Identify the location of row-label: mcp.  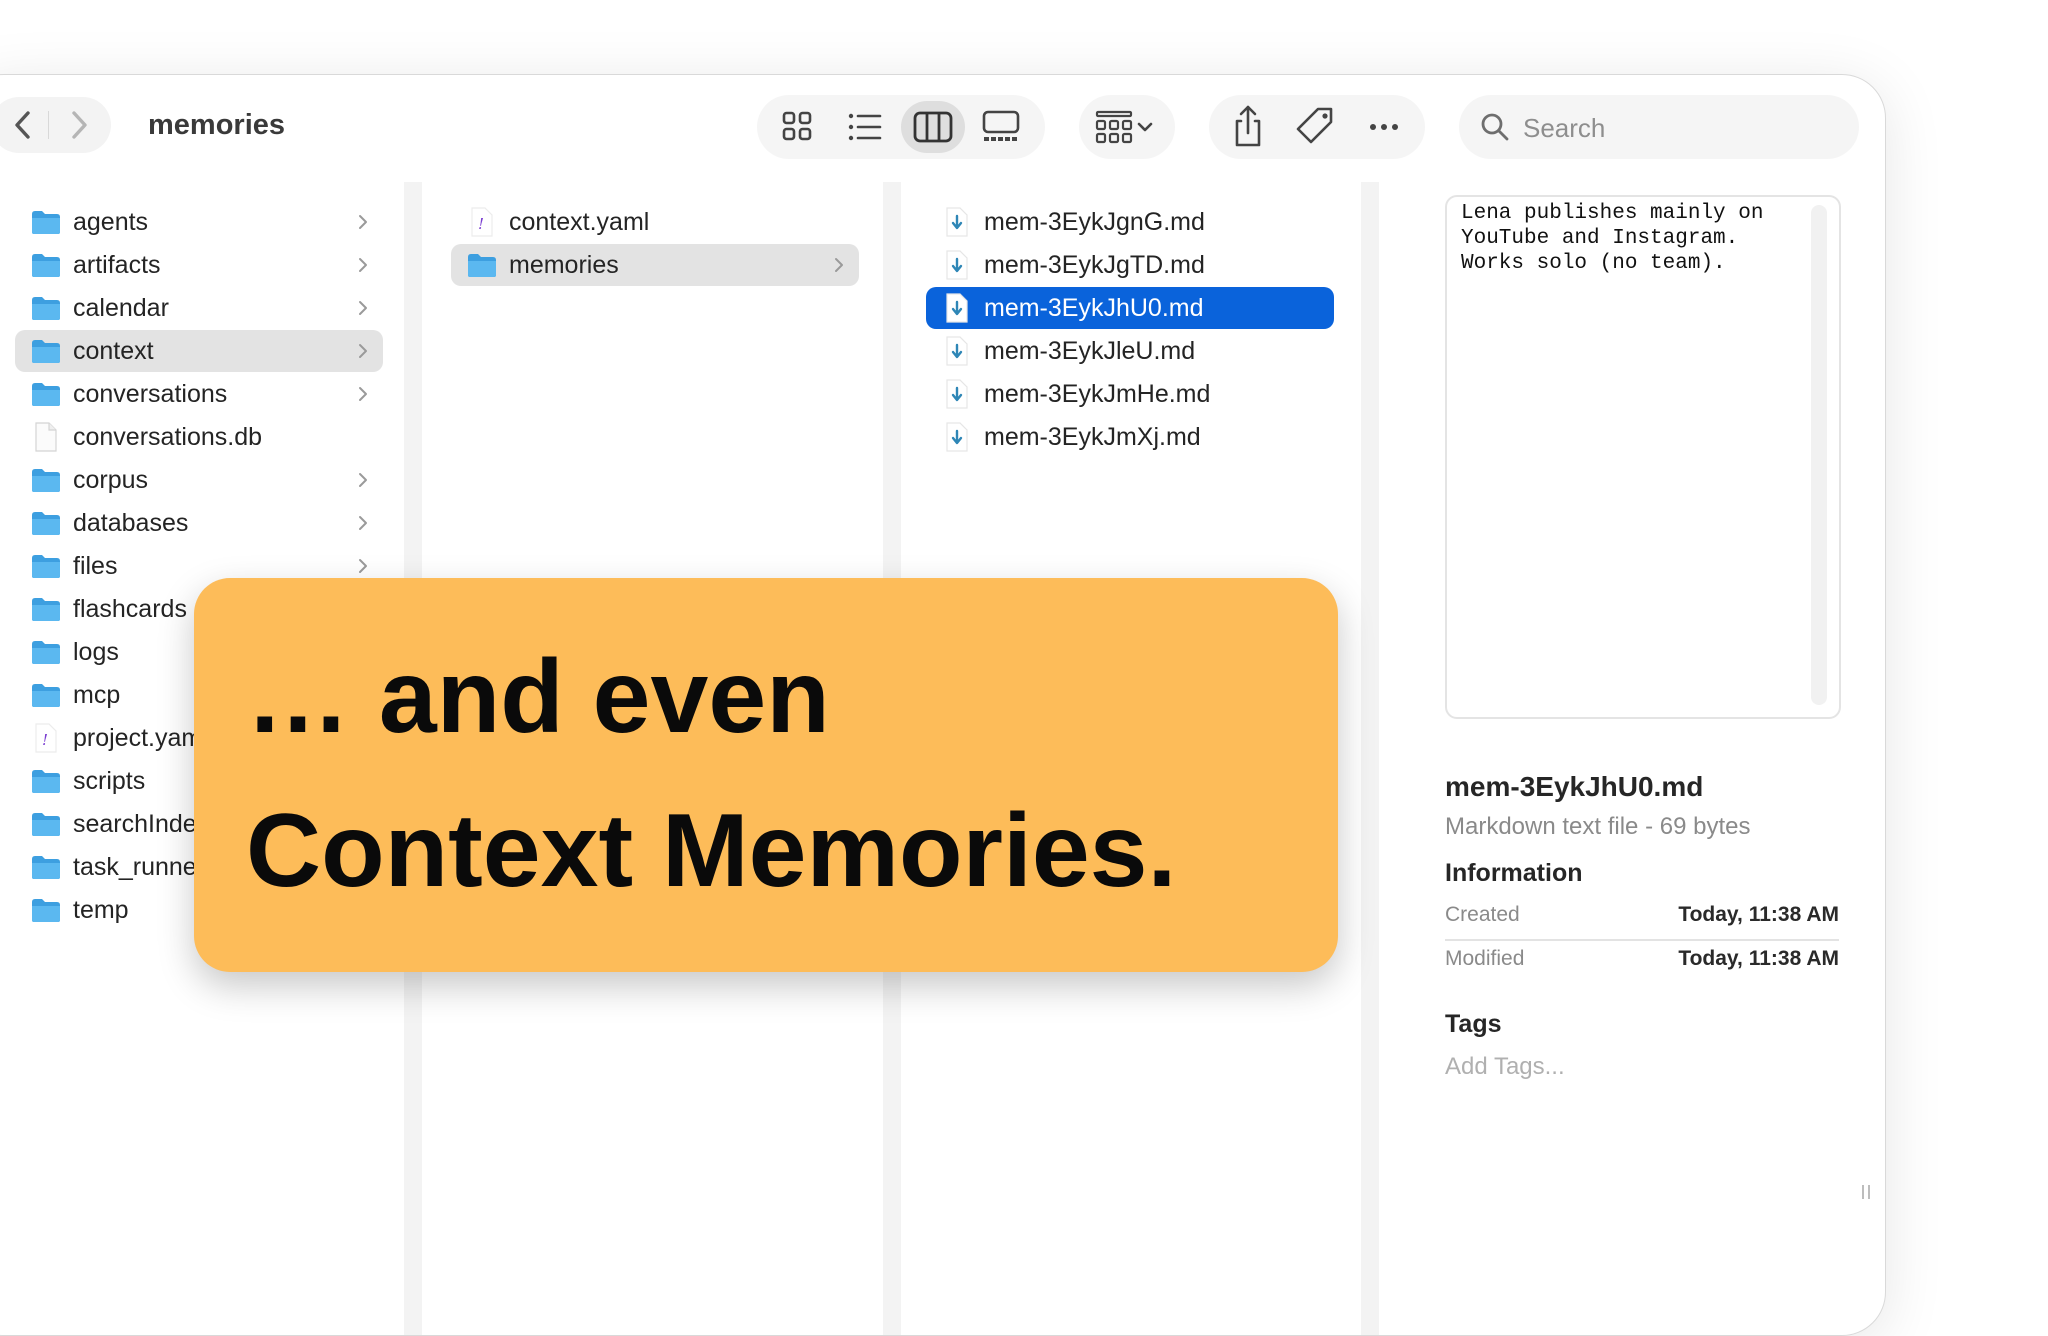
(97, 694).